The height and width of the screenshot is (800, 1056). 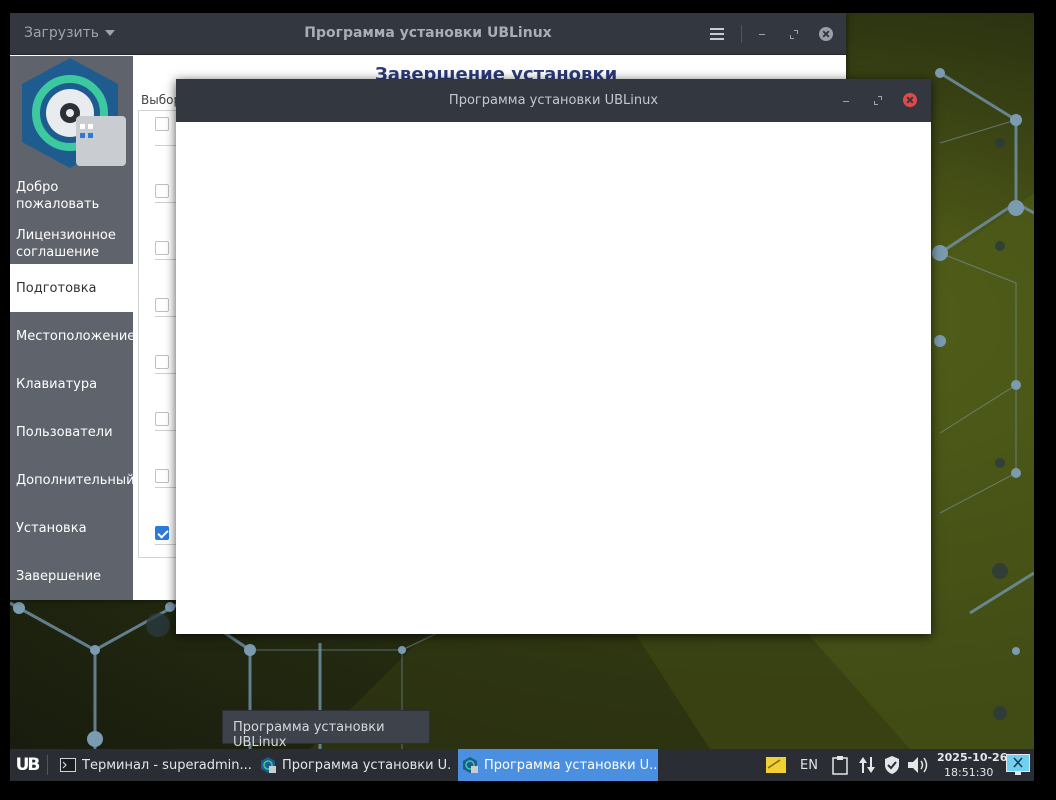 I want to click on dialog-maximize-button, so click(x=878, y=100).